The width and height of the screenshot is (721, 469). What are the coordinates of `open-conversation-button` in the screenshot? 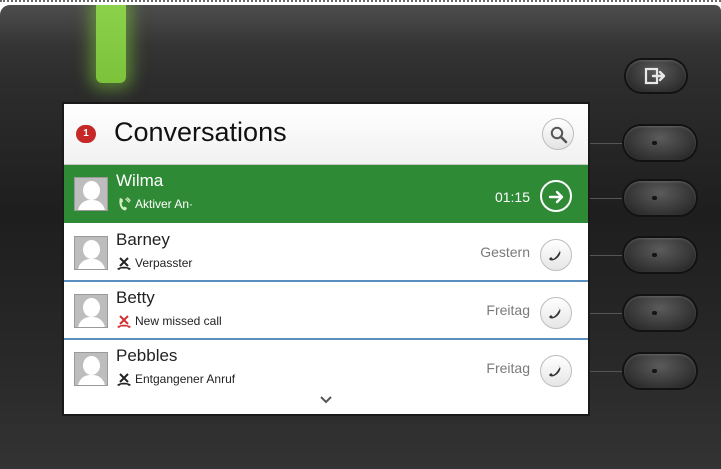 It's located at (556, 196).